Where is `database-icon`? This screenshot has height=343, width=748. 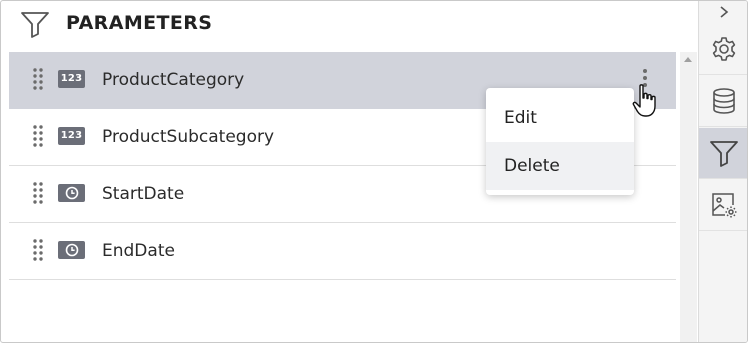
database-icon is located at coordinates (724, 101).